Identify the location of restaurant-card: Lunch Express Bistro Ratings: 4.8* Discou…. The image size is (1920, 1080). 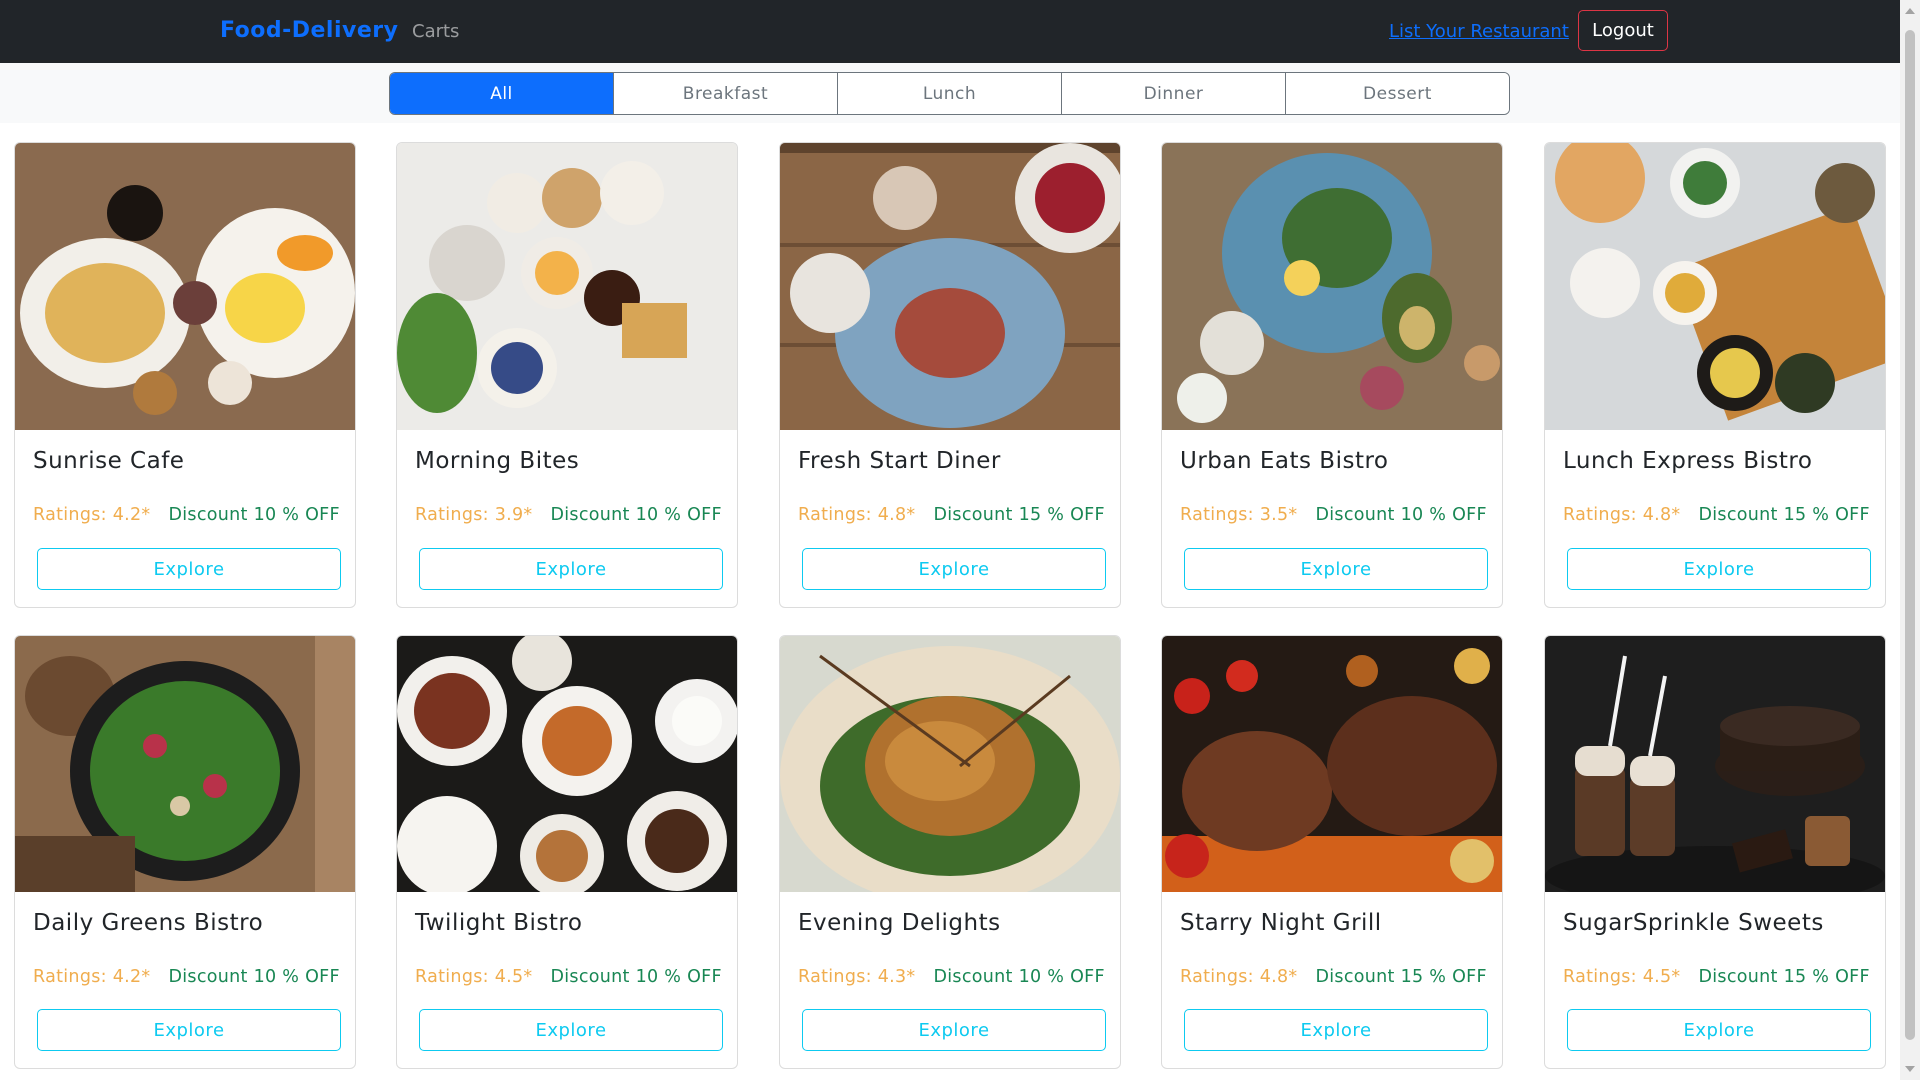
(1715, 375).